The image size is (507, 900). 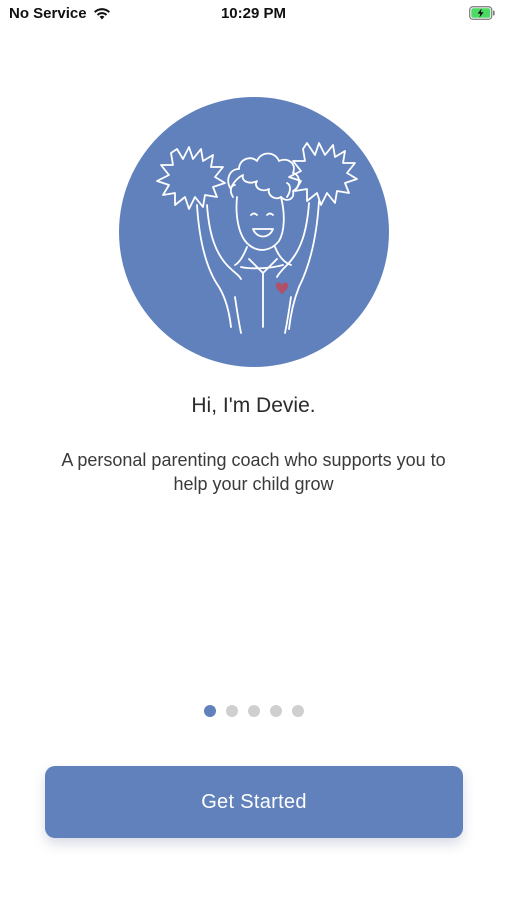 I want to click on page-indicator, so click(x=253, y=711).